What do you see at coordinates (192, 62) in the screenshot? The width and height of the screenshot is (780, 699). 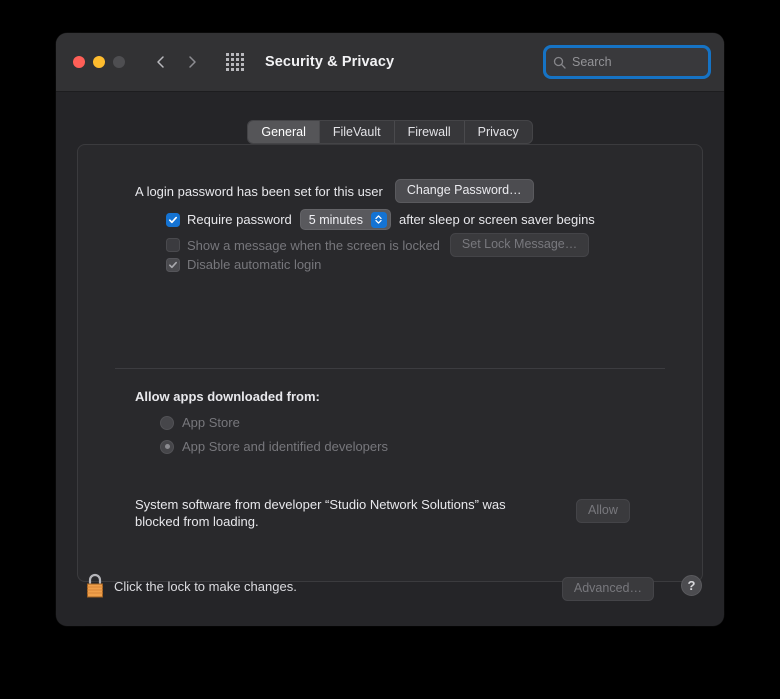 I see `chevron-right-icon` at bounding box center [192, 62].